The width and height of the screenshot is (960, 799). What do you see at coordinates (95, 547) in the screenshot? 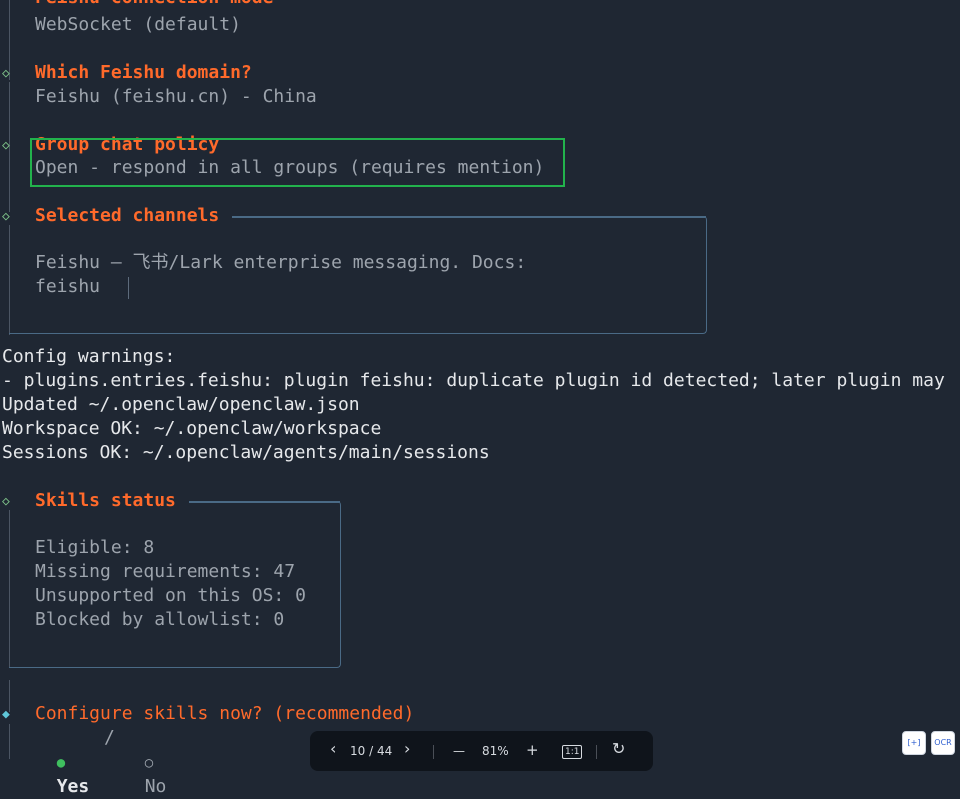
I see `skills-eligible: Eligible: 8` at bounding box center [95, 547].